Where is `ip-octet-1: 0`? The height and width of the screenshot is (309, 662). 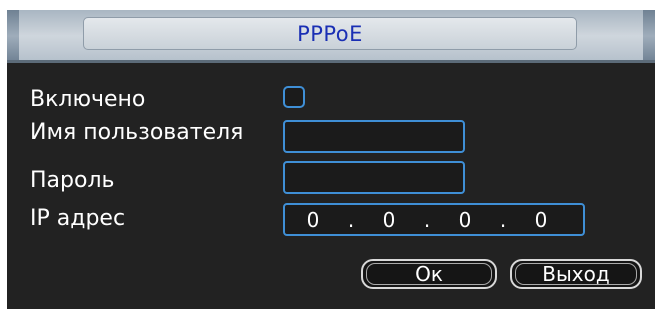 ip-octet-1: 0 is located at coordinates (313, 220).